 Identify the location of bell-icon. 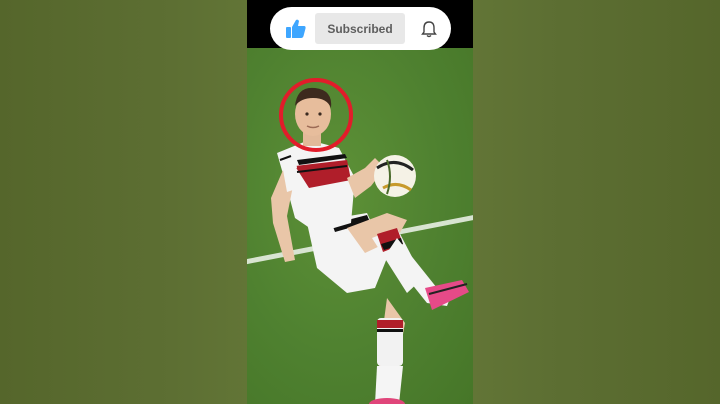
(429, 29).